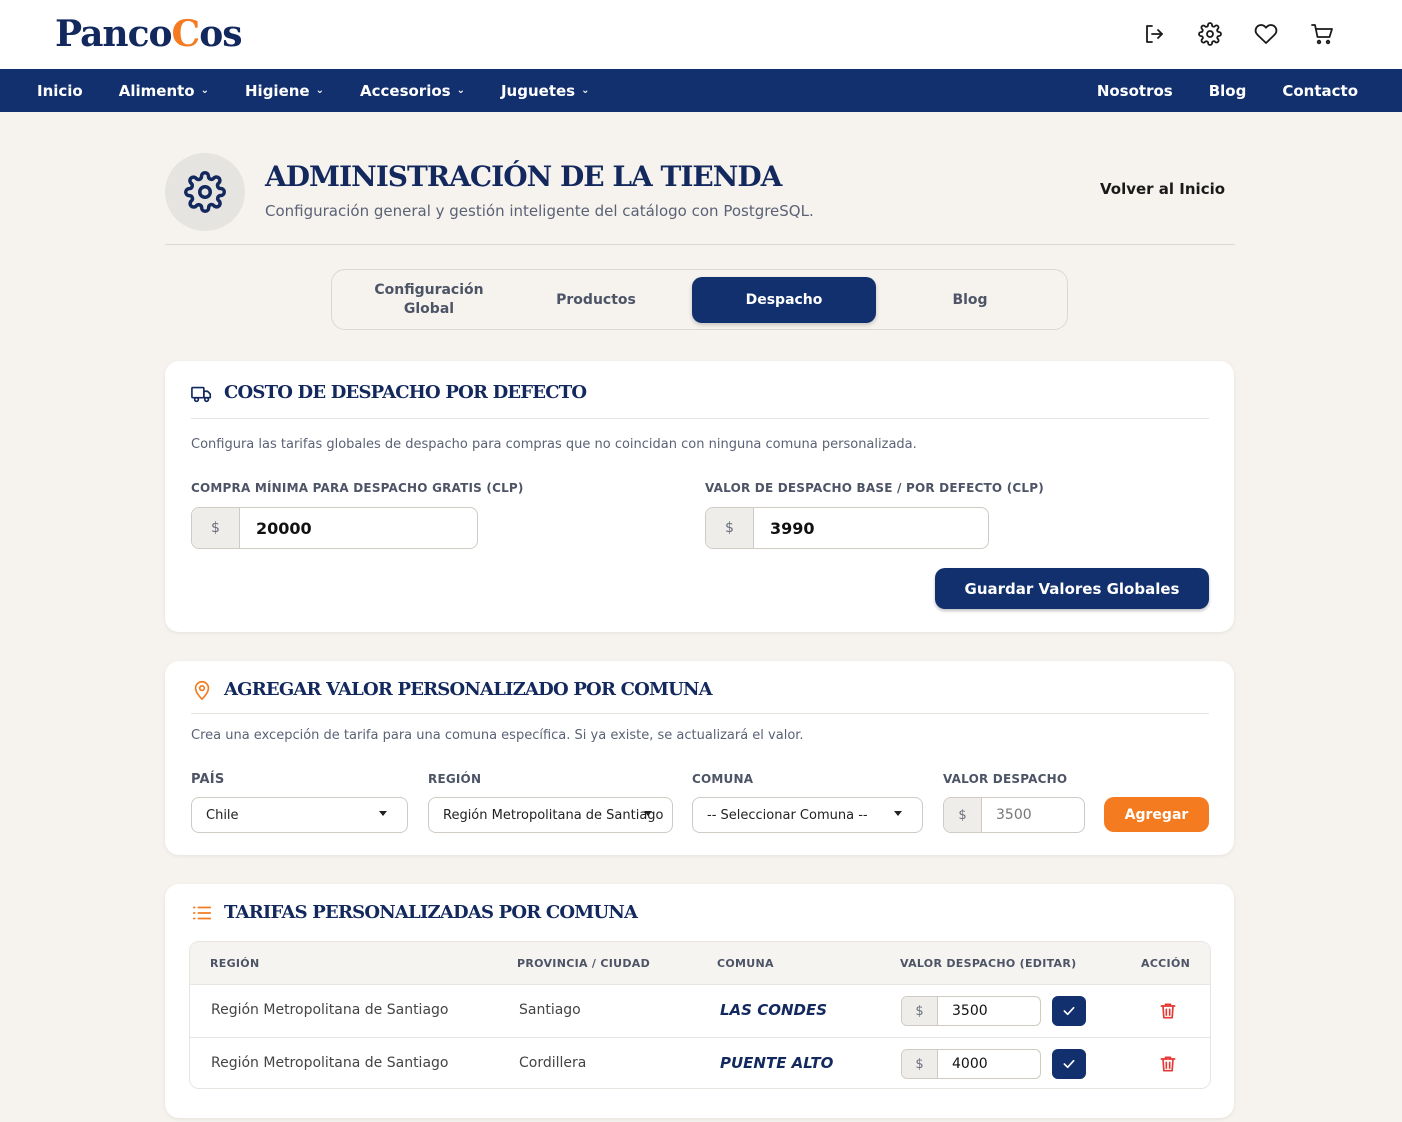  I want to click on column-header-comuna: COMUNA, so click(745, 963).